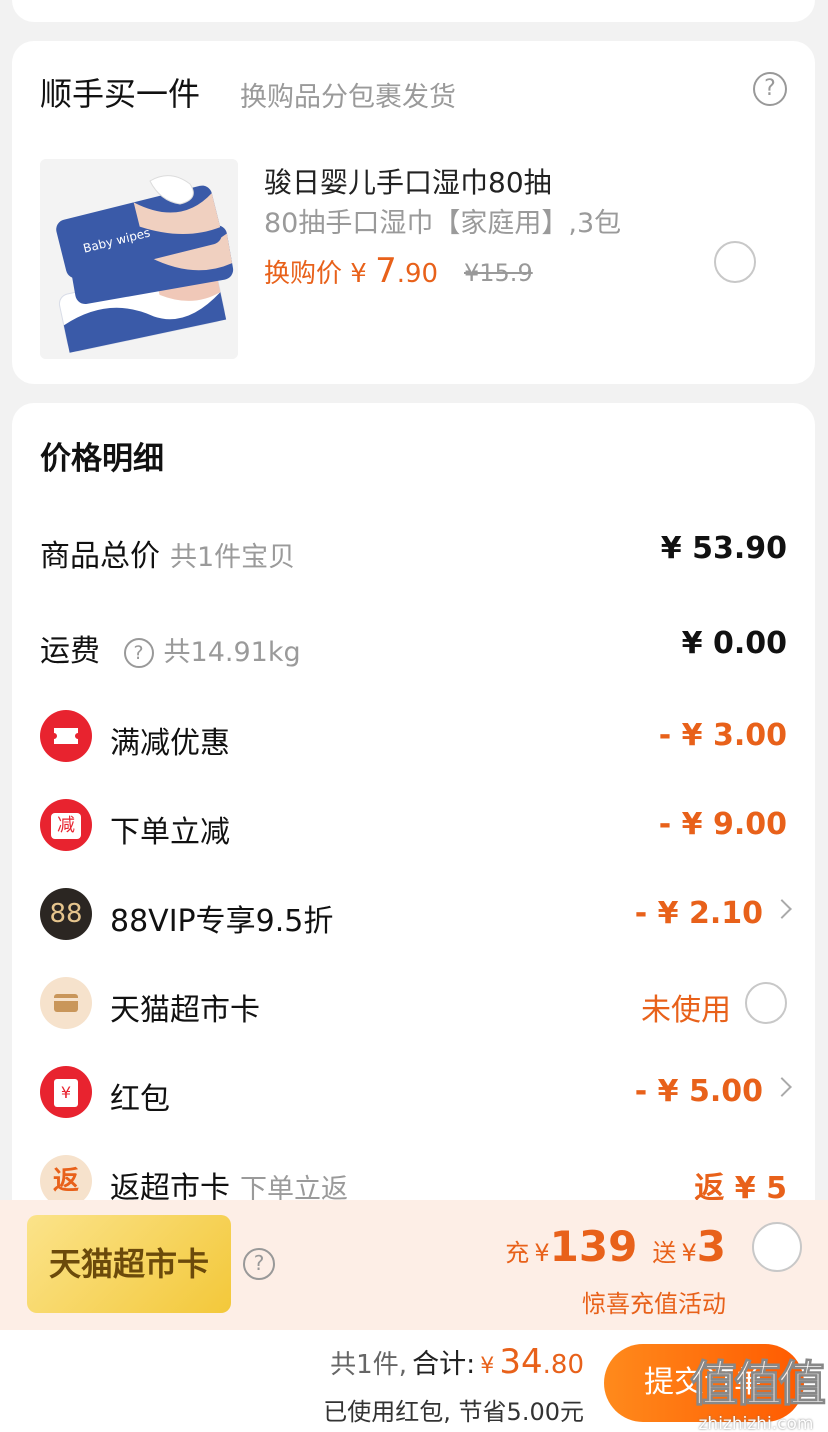 The height and width of the screenshot is (1432, 828). Describe the element at coordinates (358, 274) in the screenshot. I see `price-currency: ¥` at that location.